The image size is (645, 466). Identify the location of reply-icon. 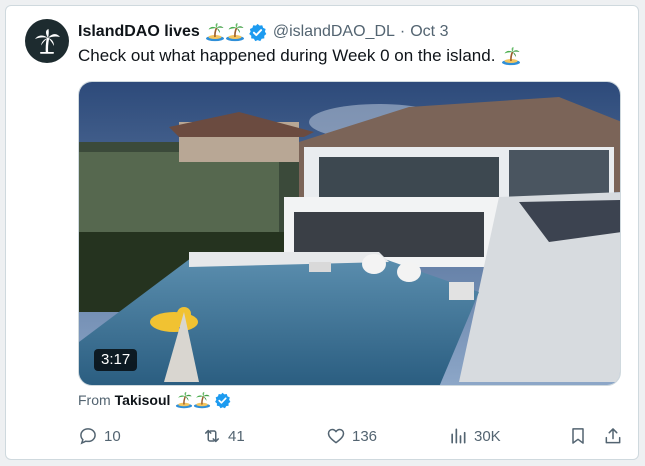
(88, 436).